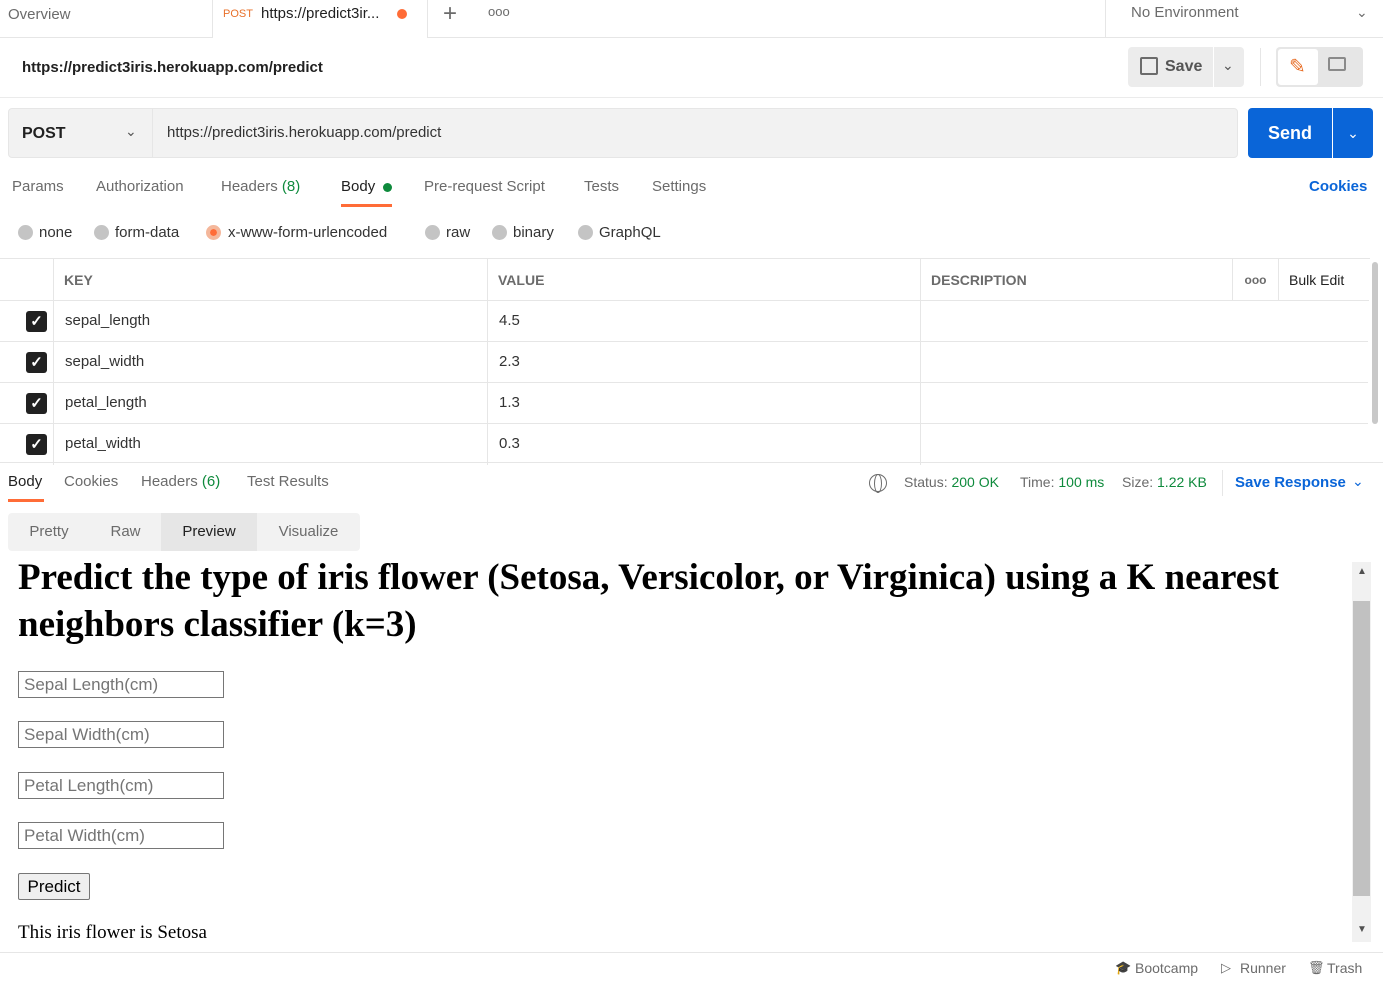  I want to click on size-label: Size:, so click(1138, 482).